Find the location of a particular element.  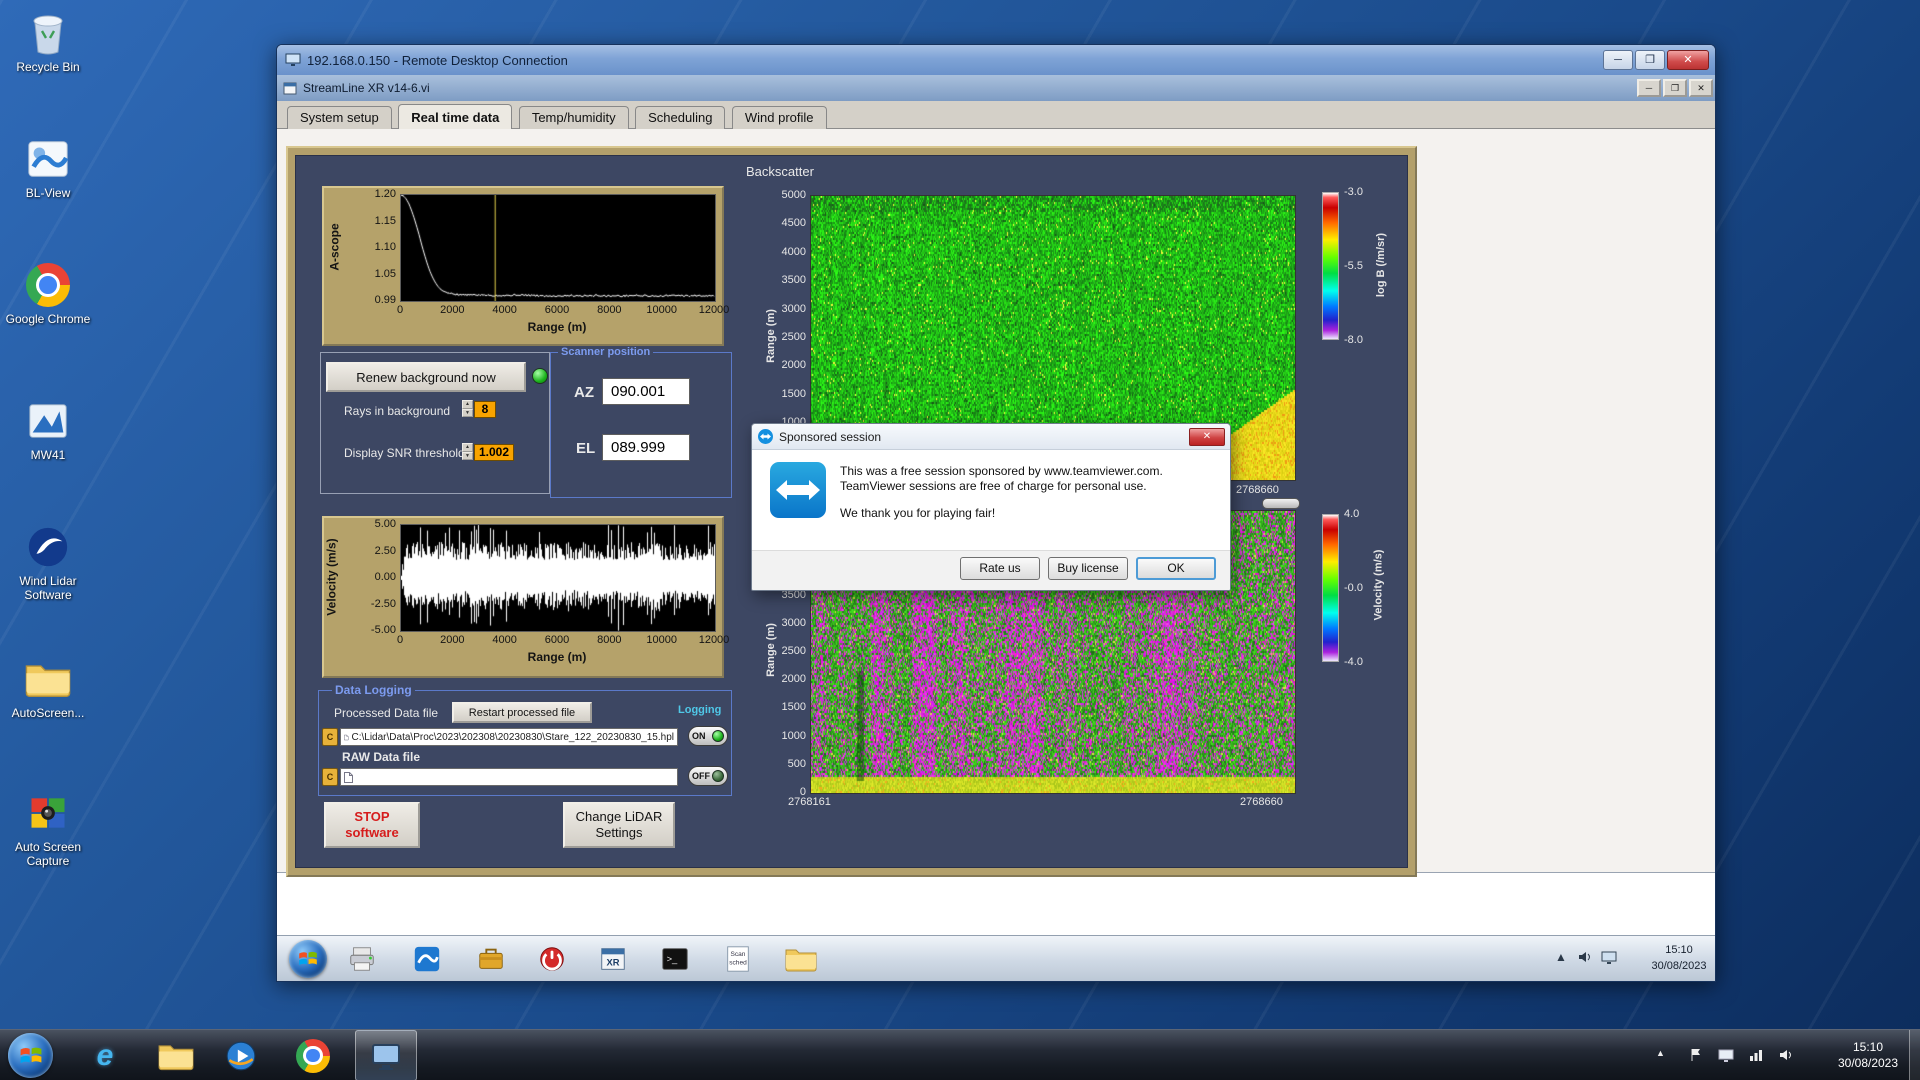

tab-wind-profile: Wind profile is located at coordinates (779, 117).